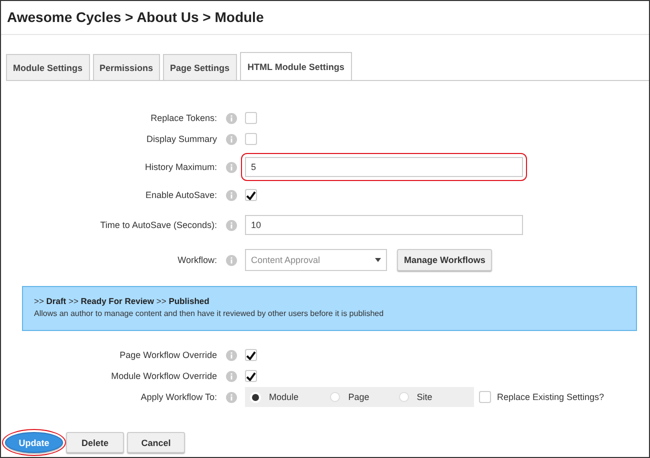 This screenshot has width=650, height=458. What do you see at coordinates (180, 167) in the screenshot?
I see `field-label: History Maximum:` at bounding box center [180, 167].